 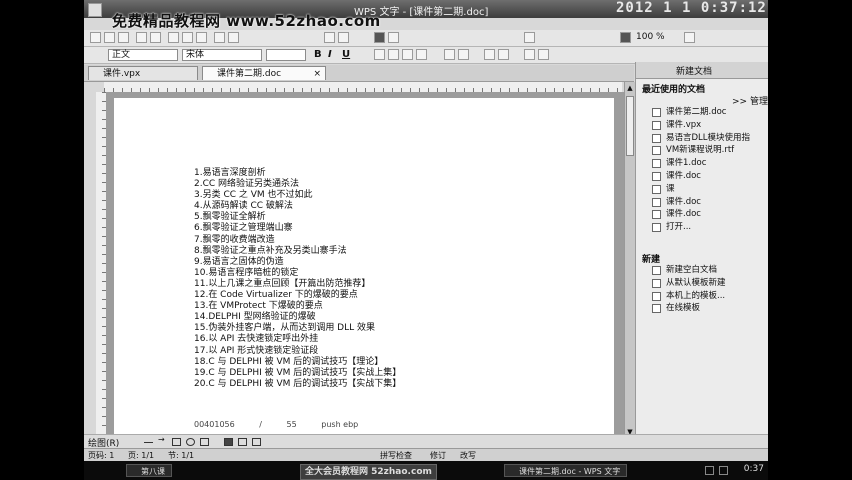 What do you see at coordinates (297, 184) in the screenshot?
I see `course-line: 2.CC 网络验证另类通杀法` at bounding box center [297, 184].